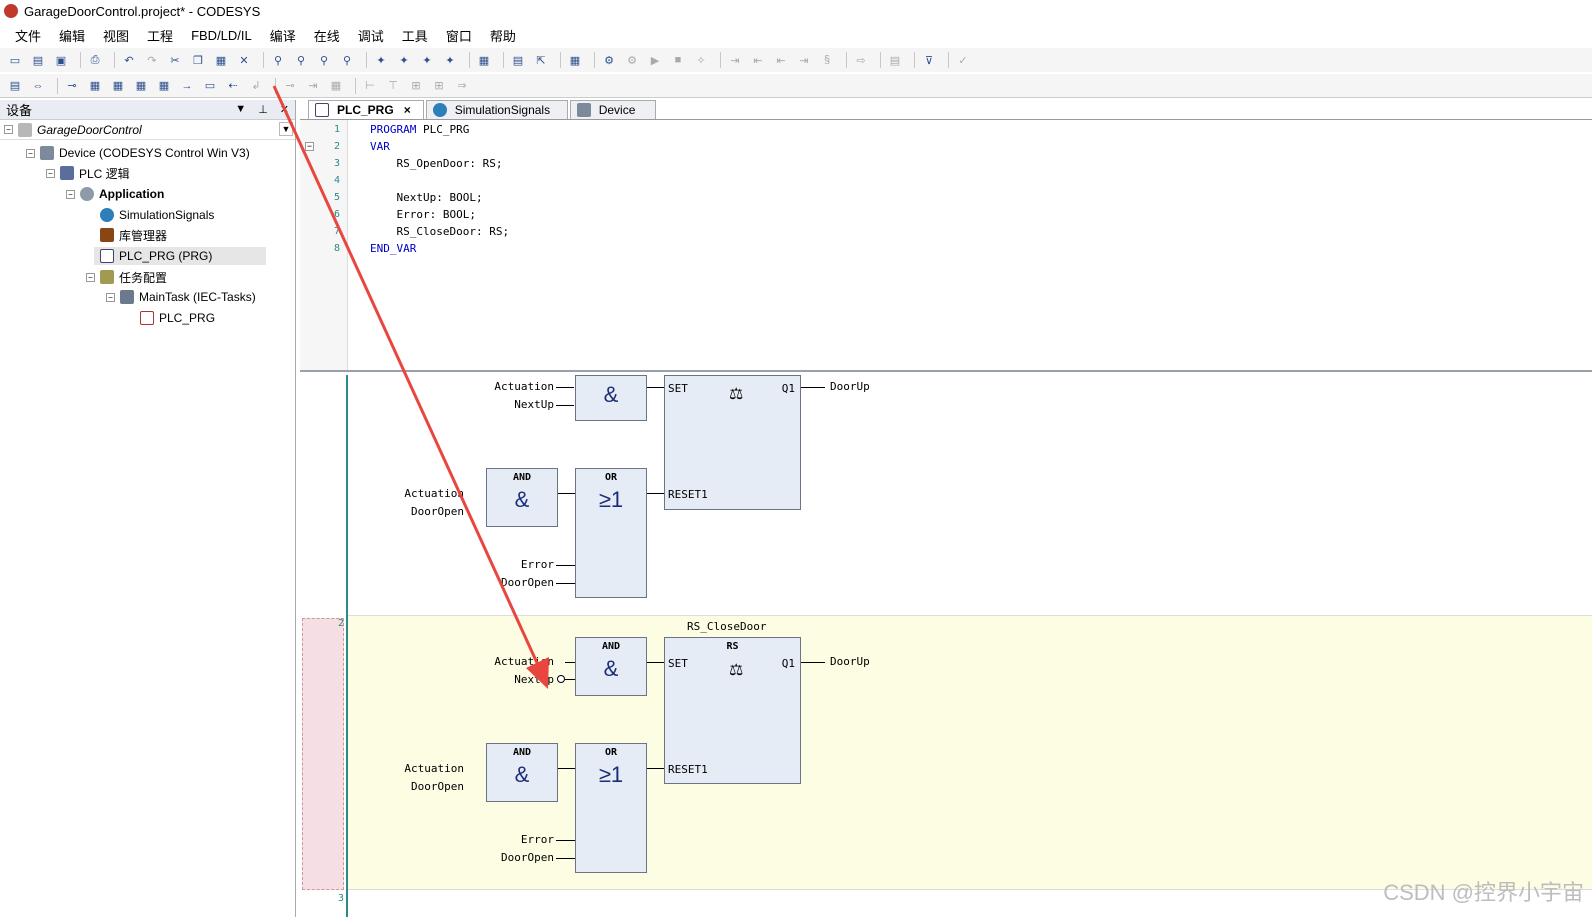  Describe the element at coordinates (436, 163) in the screenshot. I see `code-line: RS_OpenDoor: RS;` at that location.